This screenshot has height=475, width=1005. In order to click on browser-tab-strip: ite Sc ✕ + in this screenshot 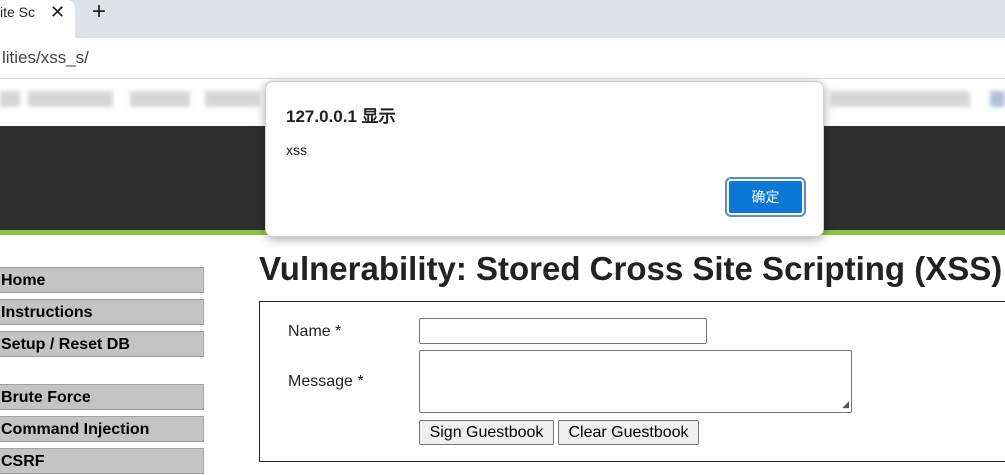, I will do `click(502, 19)`.